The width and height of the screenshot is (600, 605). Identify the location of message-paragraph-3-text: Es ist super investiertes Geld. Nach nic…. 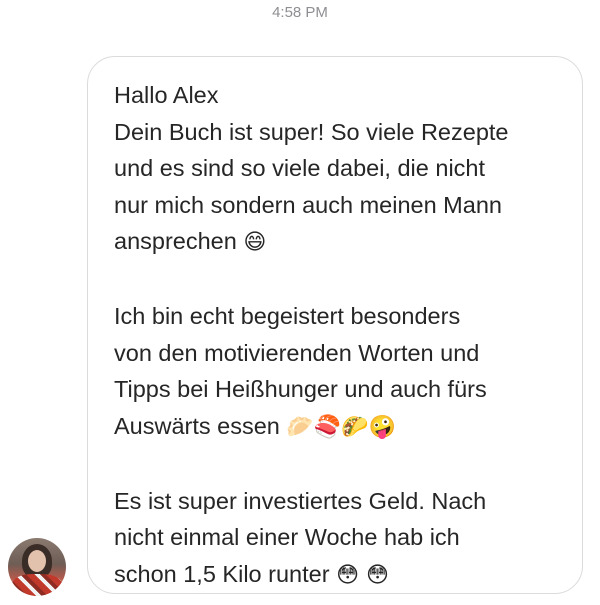
(300, 537).